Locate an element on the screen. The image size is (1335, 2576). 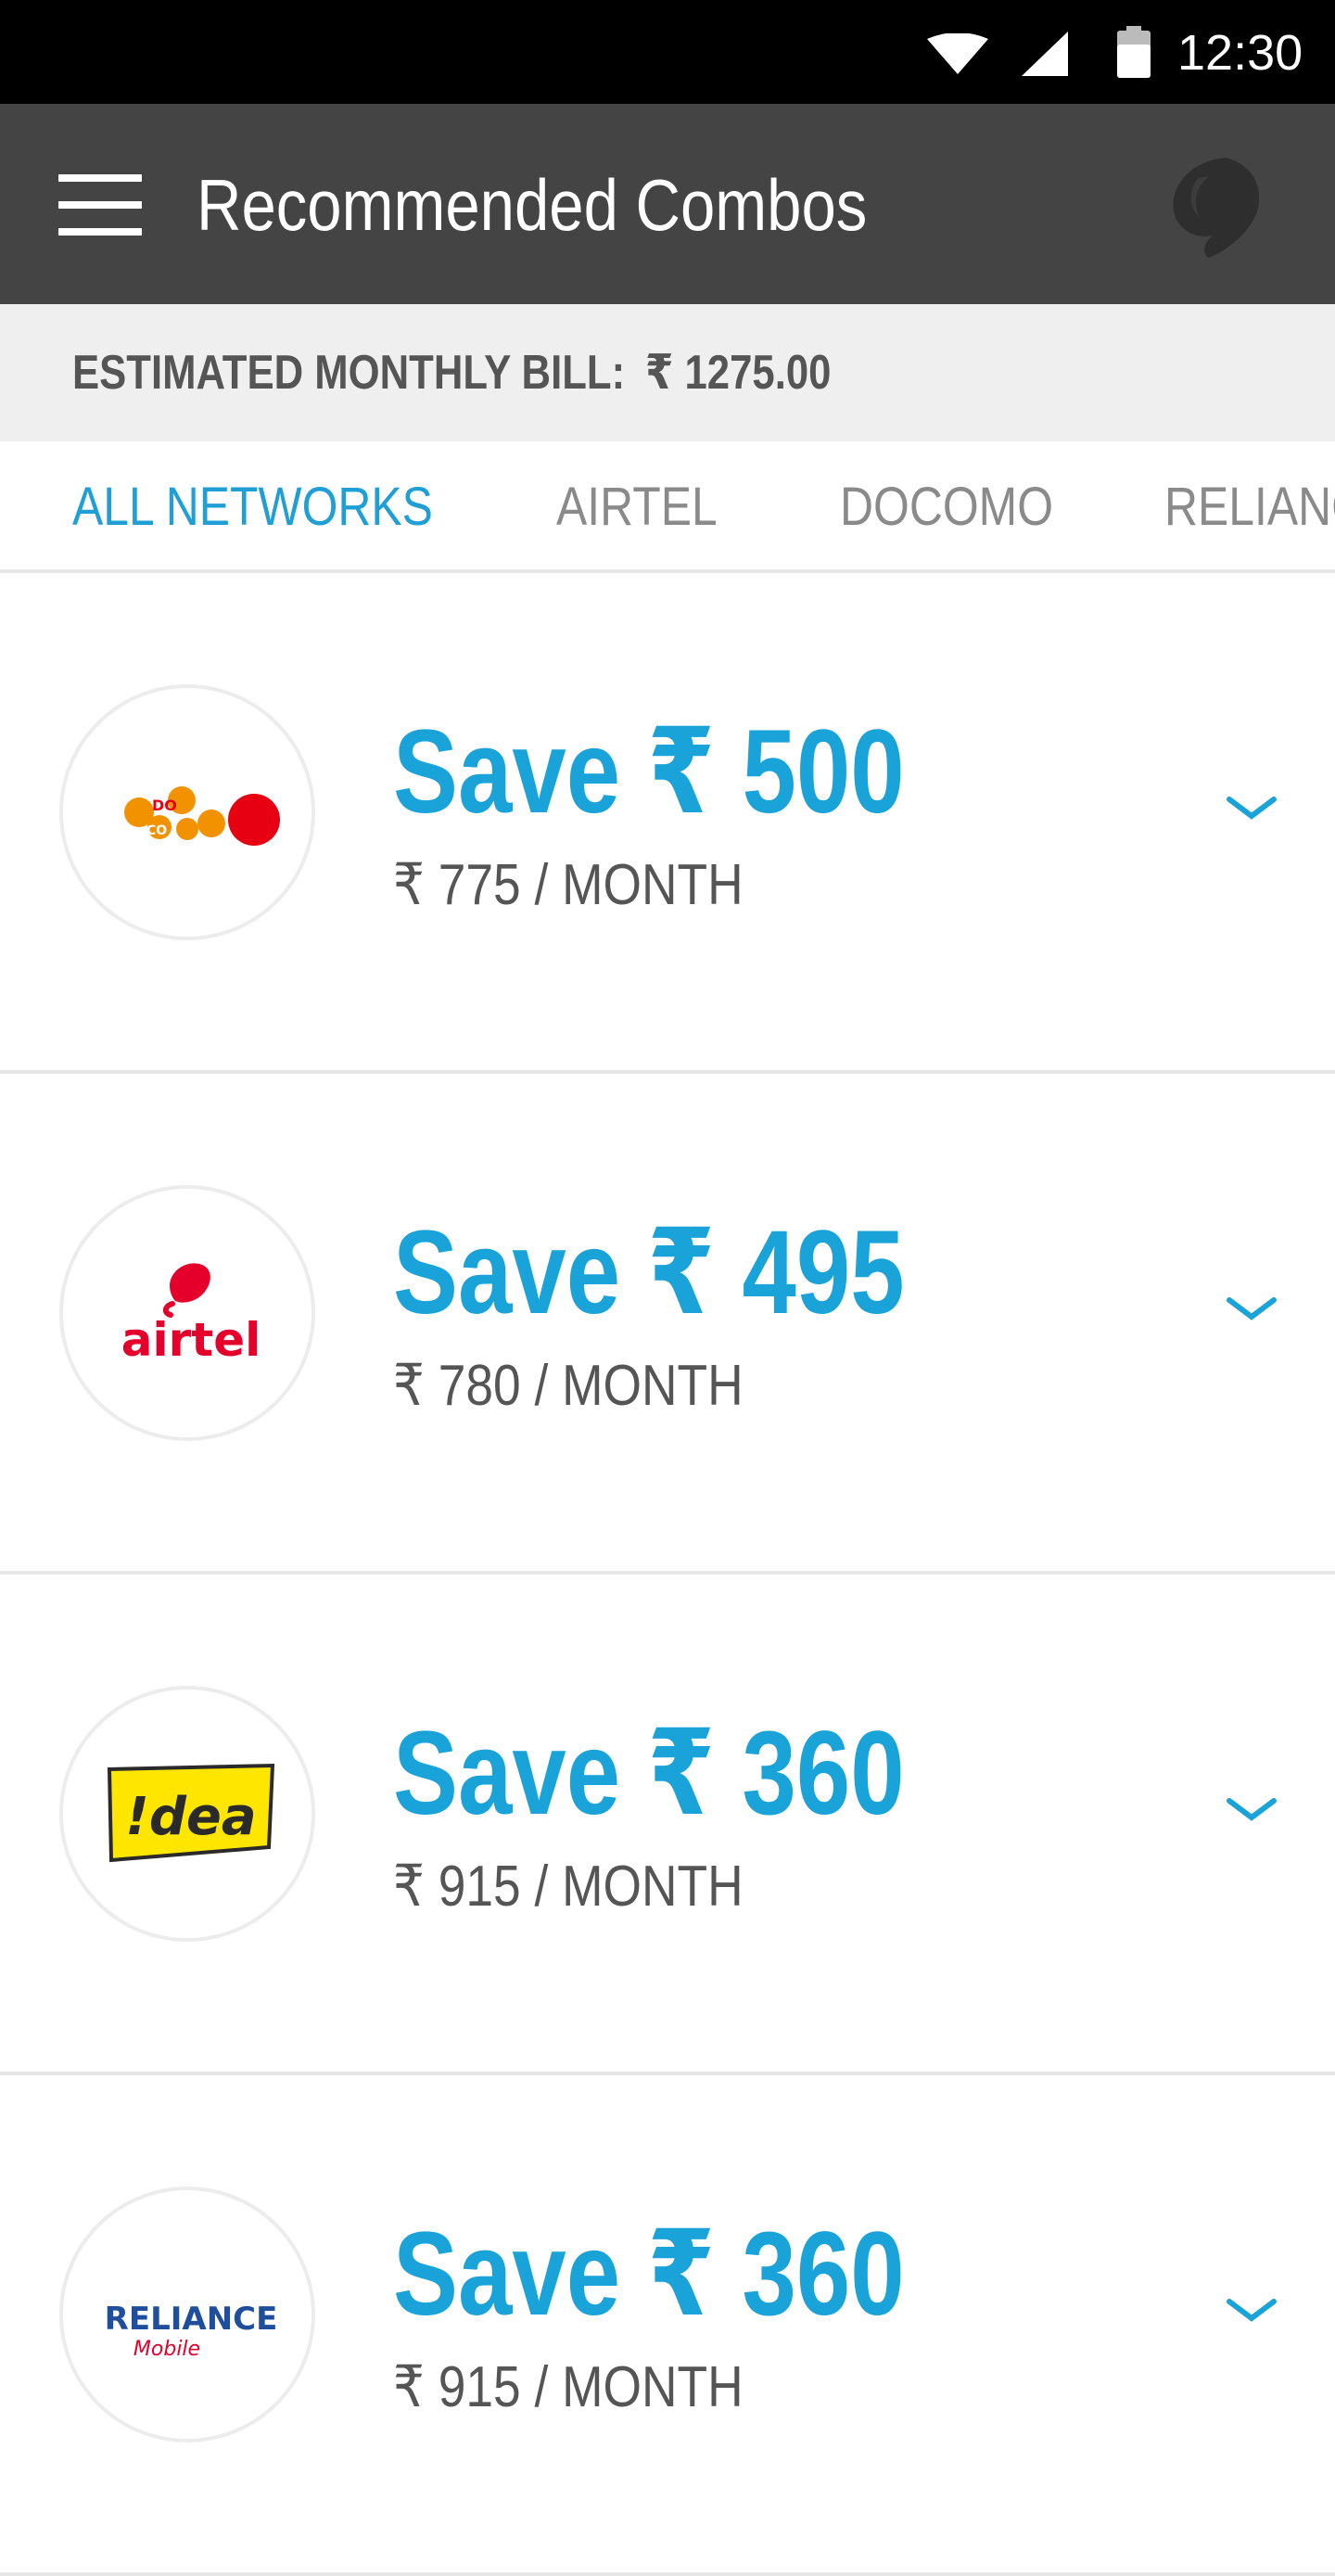
idea-logo: !dea is located at coordinates (187, 1814).